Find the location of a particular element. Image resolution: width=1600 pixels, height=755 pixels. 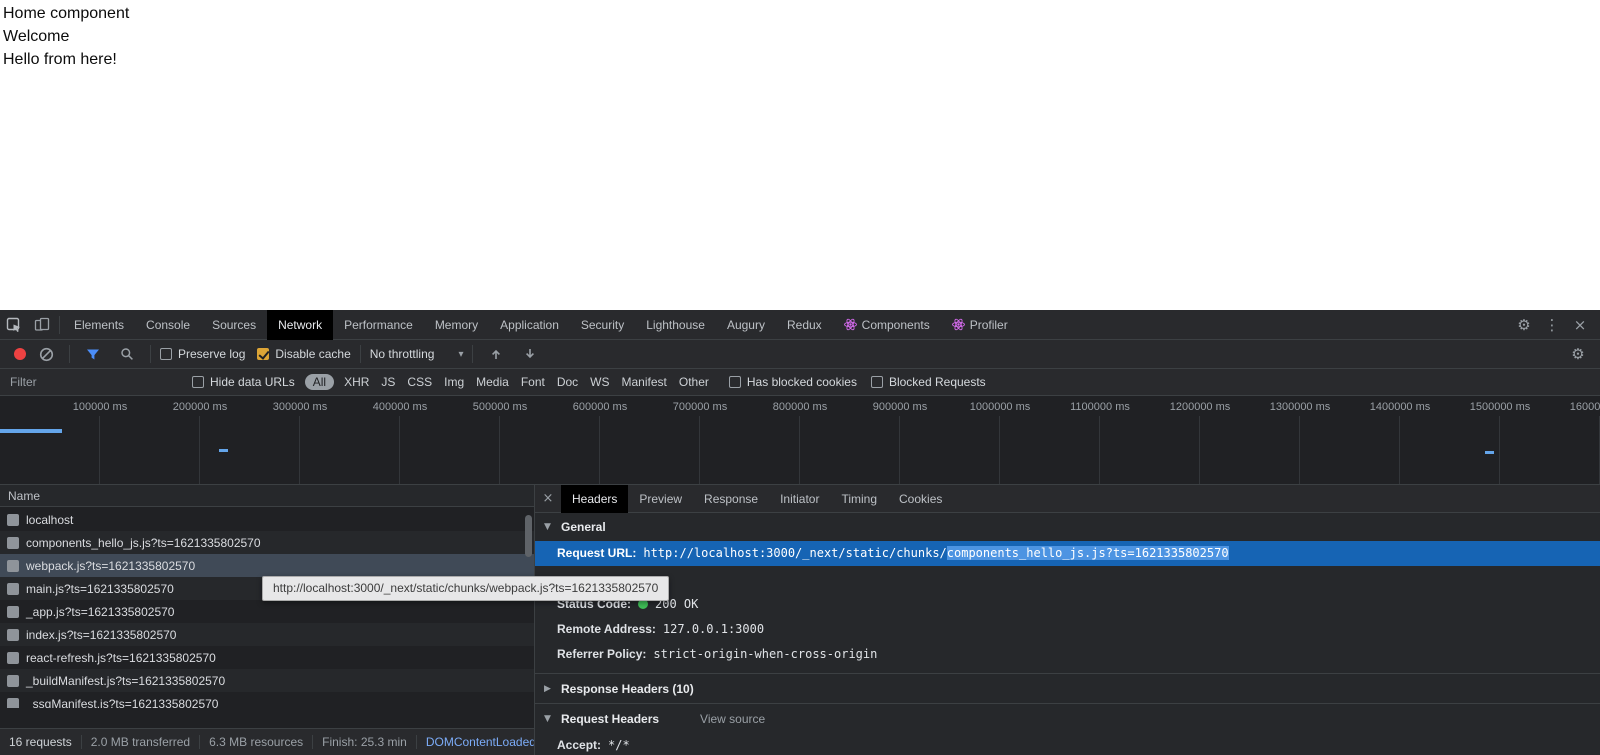

tab-console: Console is located at coordinates (168, 325).